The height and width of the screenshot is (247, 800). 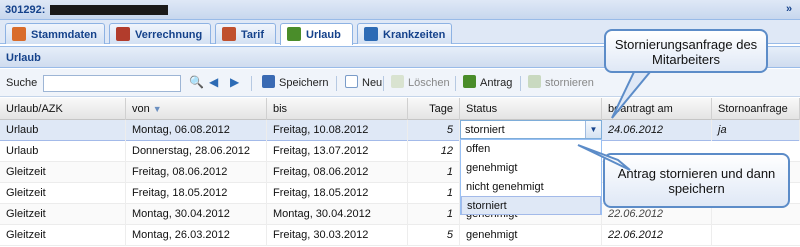 I want to click on cancel-request-button: stornieren, so click(x=561, y=83).